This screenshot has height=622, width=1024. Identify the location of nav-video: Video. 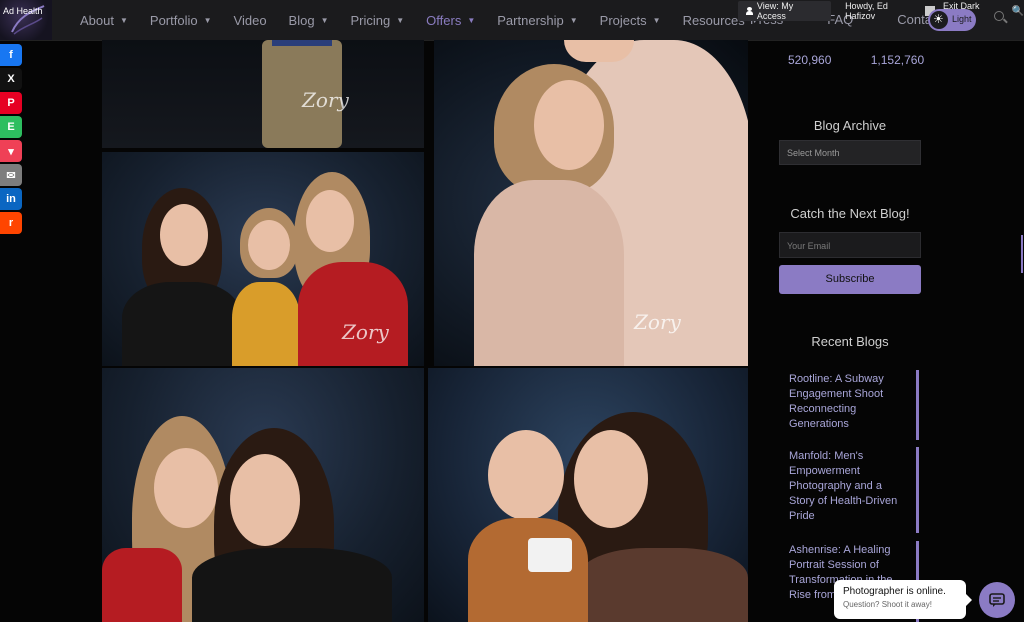
(250, 20).